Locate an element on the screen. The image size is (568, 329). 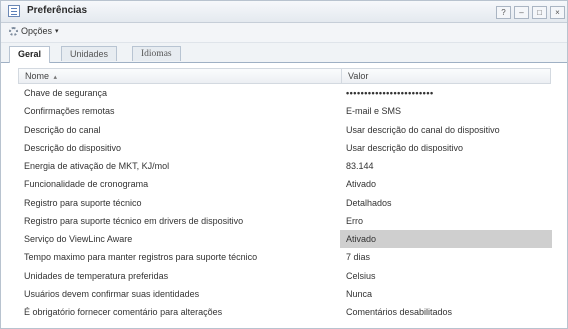
column-name-label: Nome is located at coordinates (37, 76).